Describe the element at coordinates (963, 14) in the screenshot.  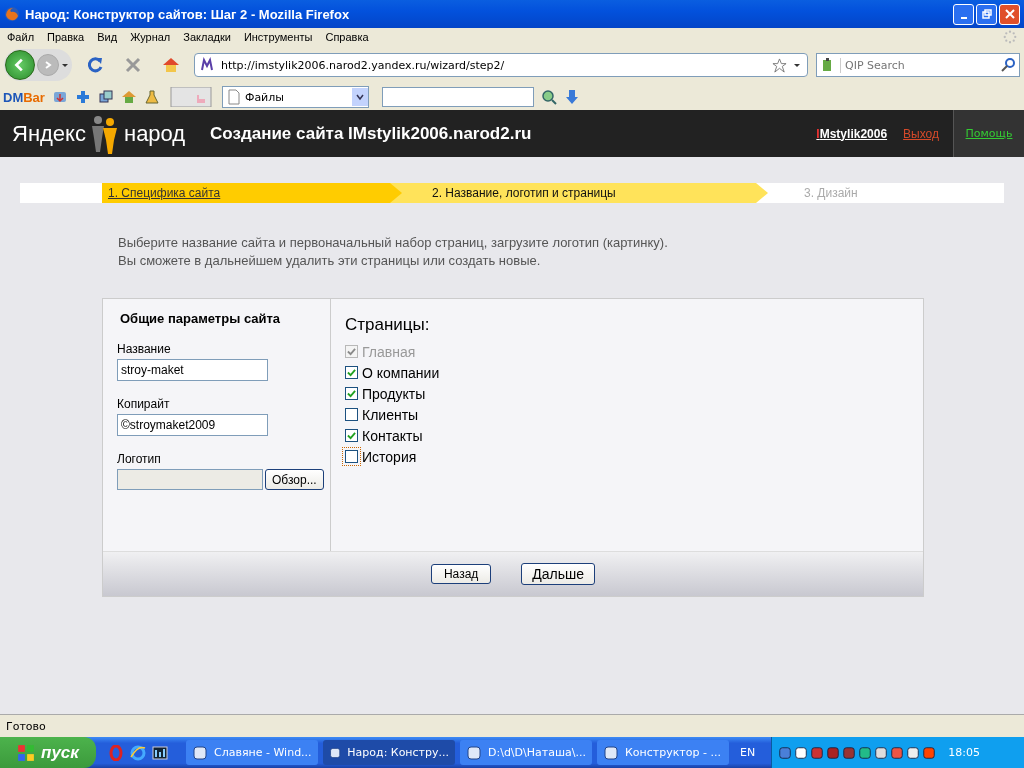
I see `minimize-button` at that location.